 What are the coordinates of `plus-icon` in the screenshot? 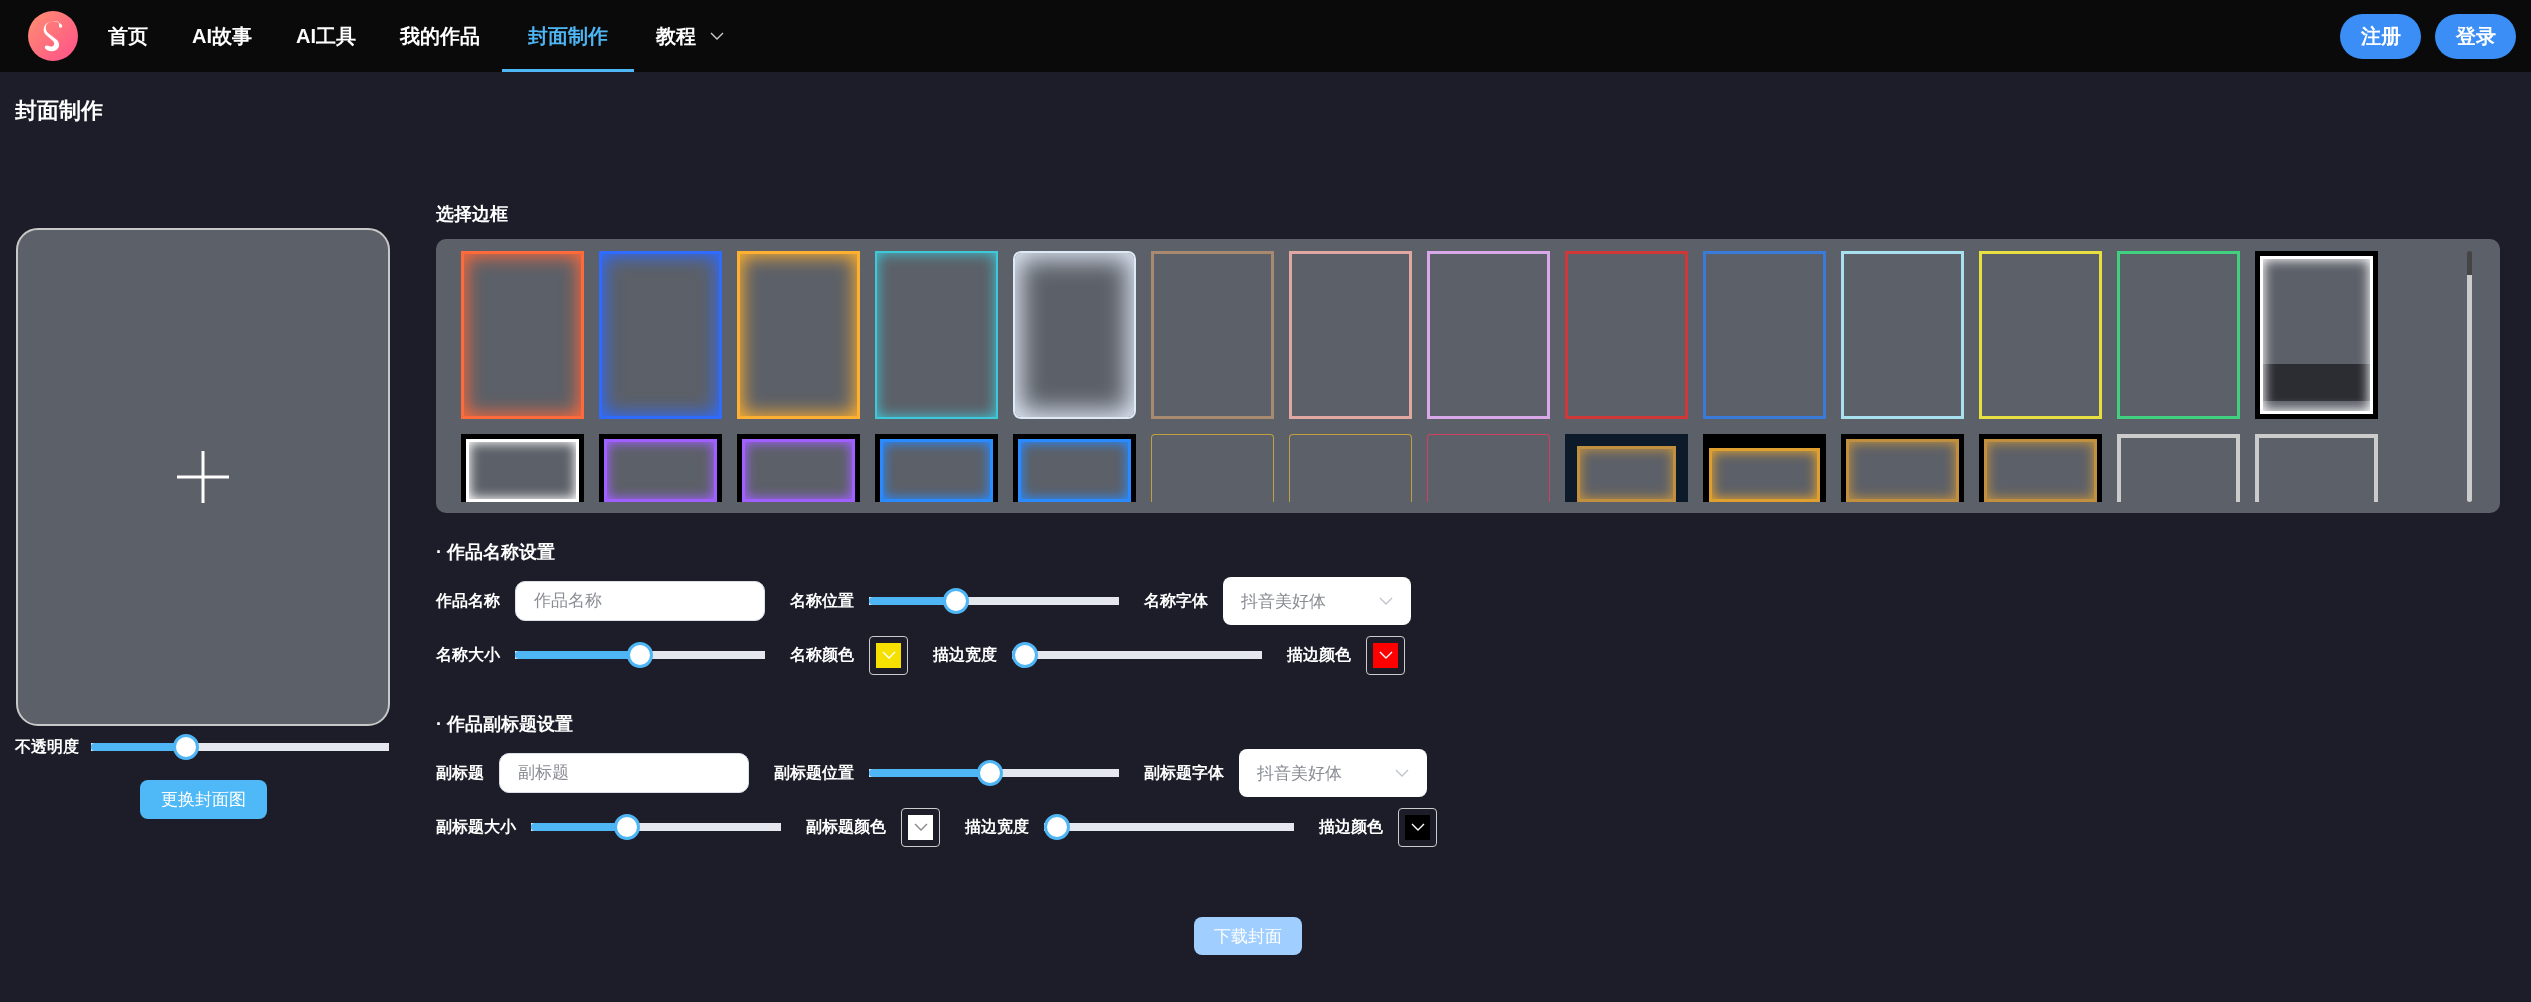 It's located at (203, 477).